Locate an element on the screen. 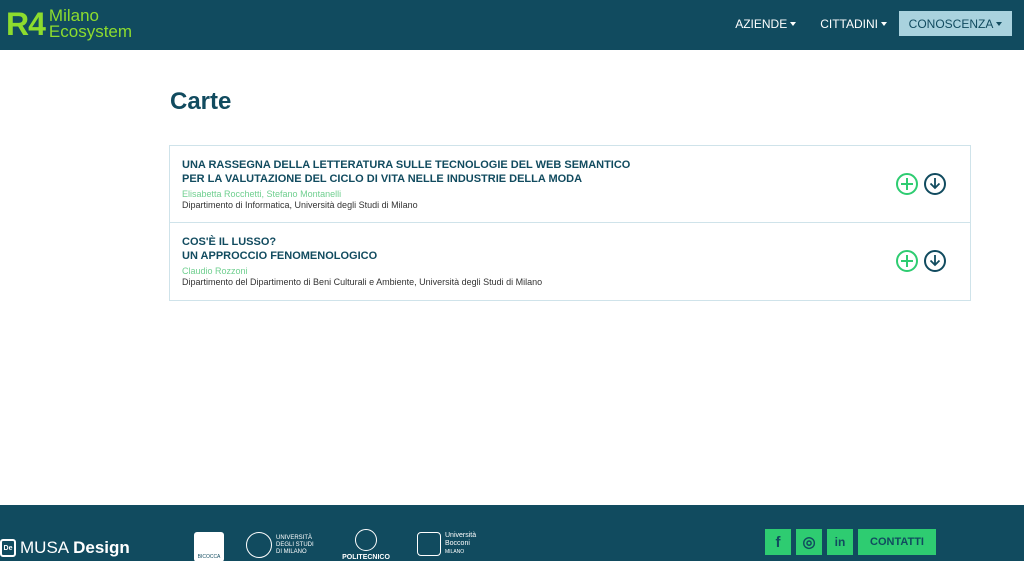 The image size is (1024, 562). musa-suffix: Design is located at coordinates (101, 547).